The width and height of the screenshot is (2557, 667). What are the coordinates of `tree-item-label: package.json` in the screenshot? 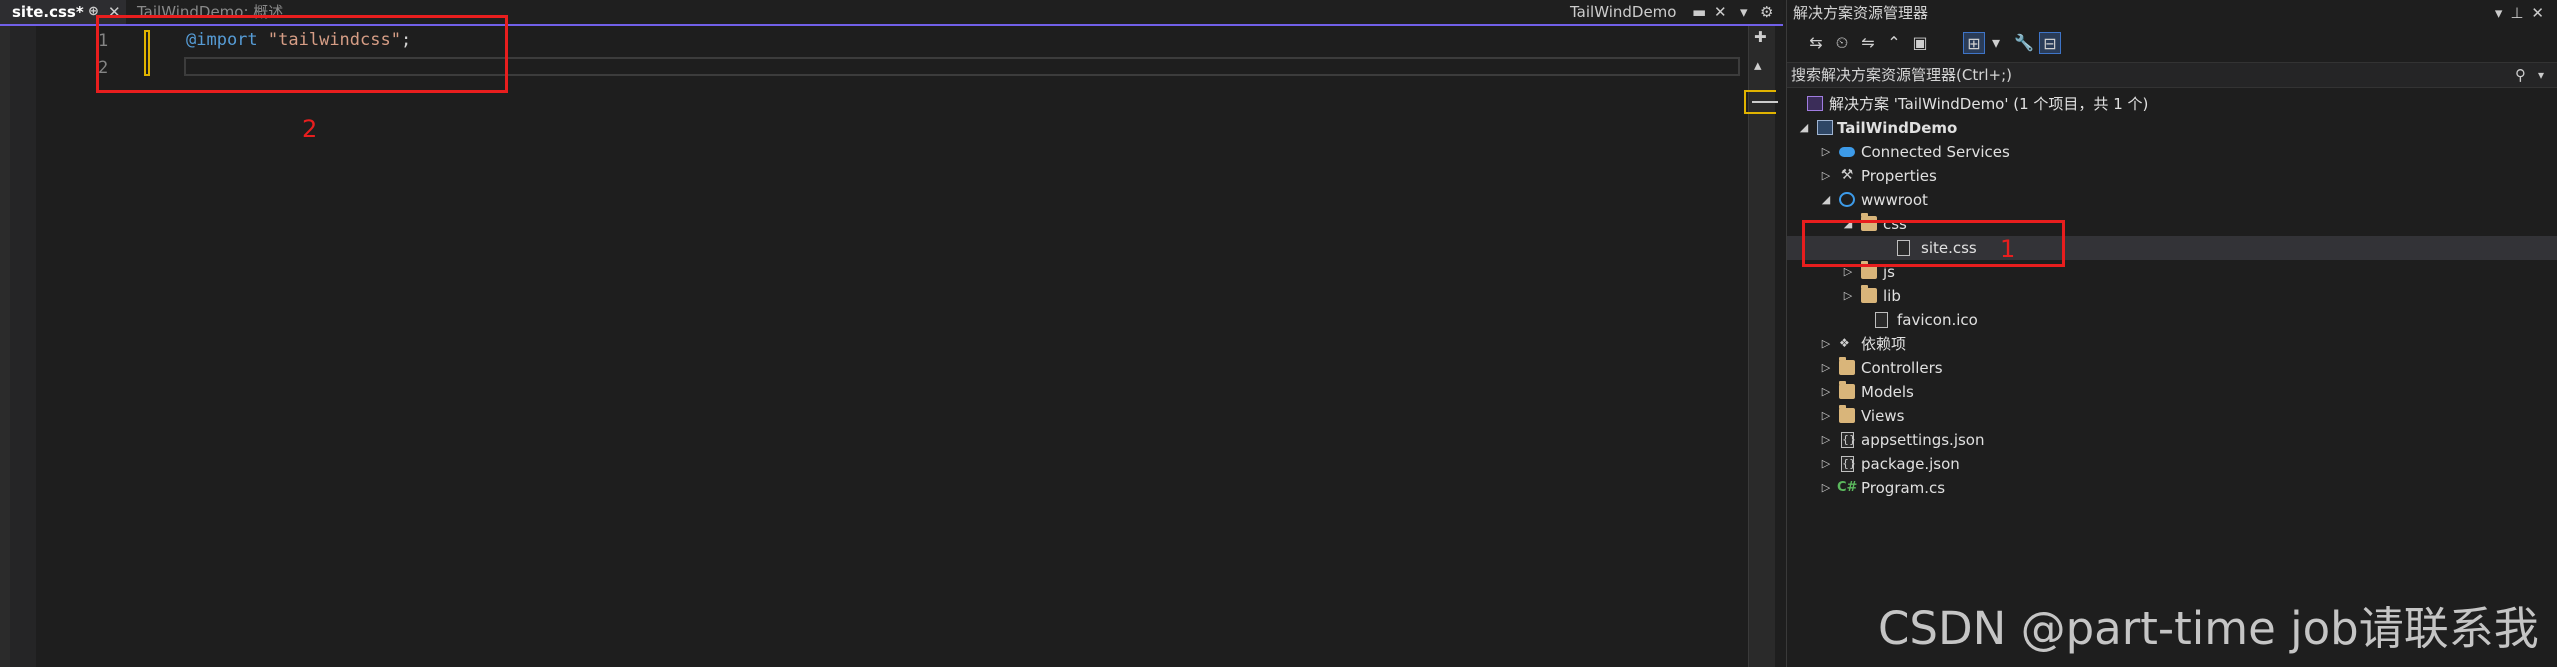 It's located at (1910, 464).